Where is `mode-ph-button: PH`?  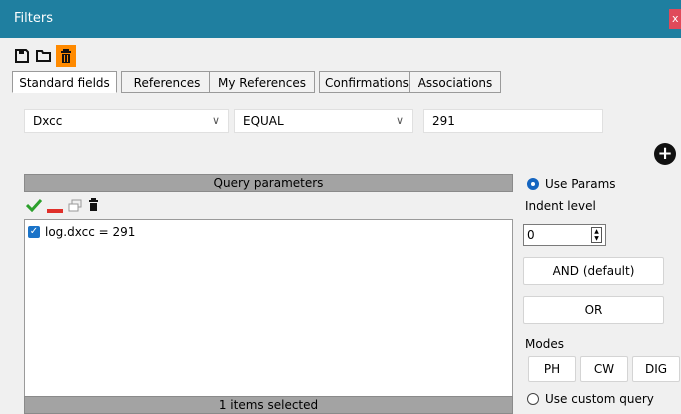
mode-ph-button: PH is located at coordinates (552, 369).